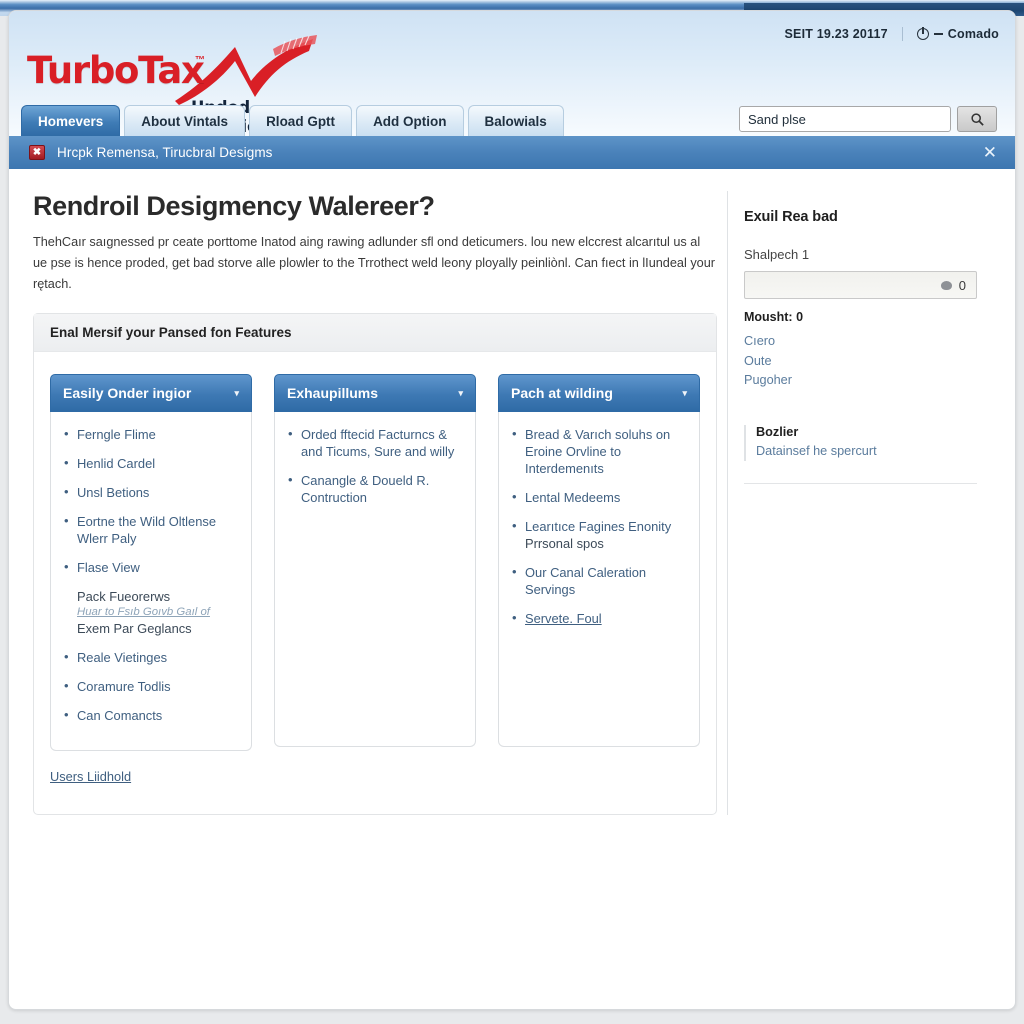  Describe the element at coordinates (159, 612) in the screenshot. I see `list-item-subtext-link: Huar to Fsıb Goıvb Gaıl of` at that location.